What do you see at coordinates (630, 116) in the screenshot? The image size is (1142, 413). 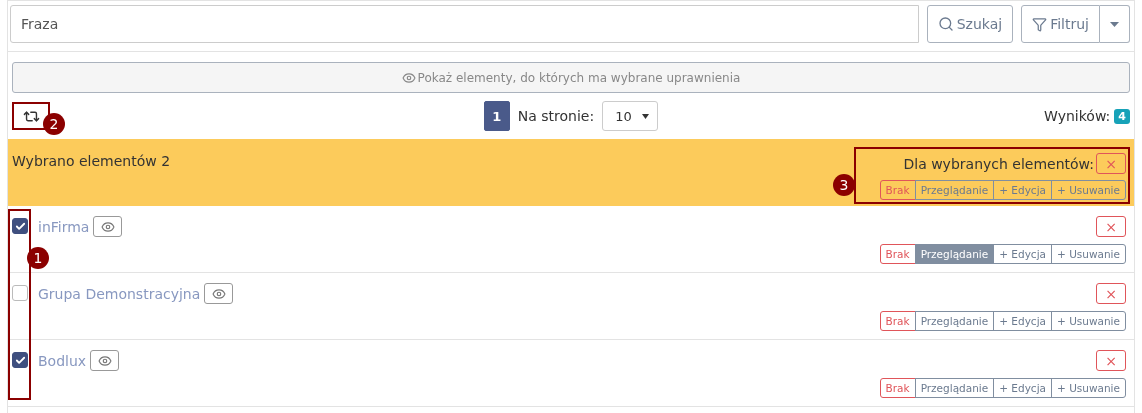 I see `per-page-select: 10` at bounding box center [630, 116].